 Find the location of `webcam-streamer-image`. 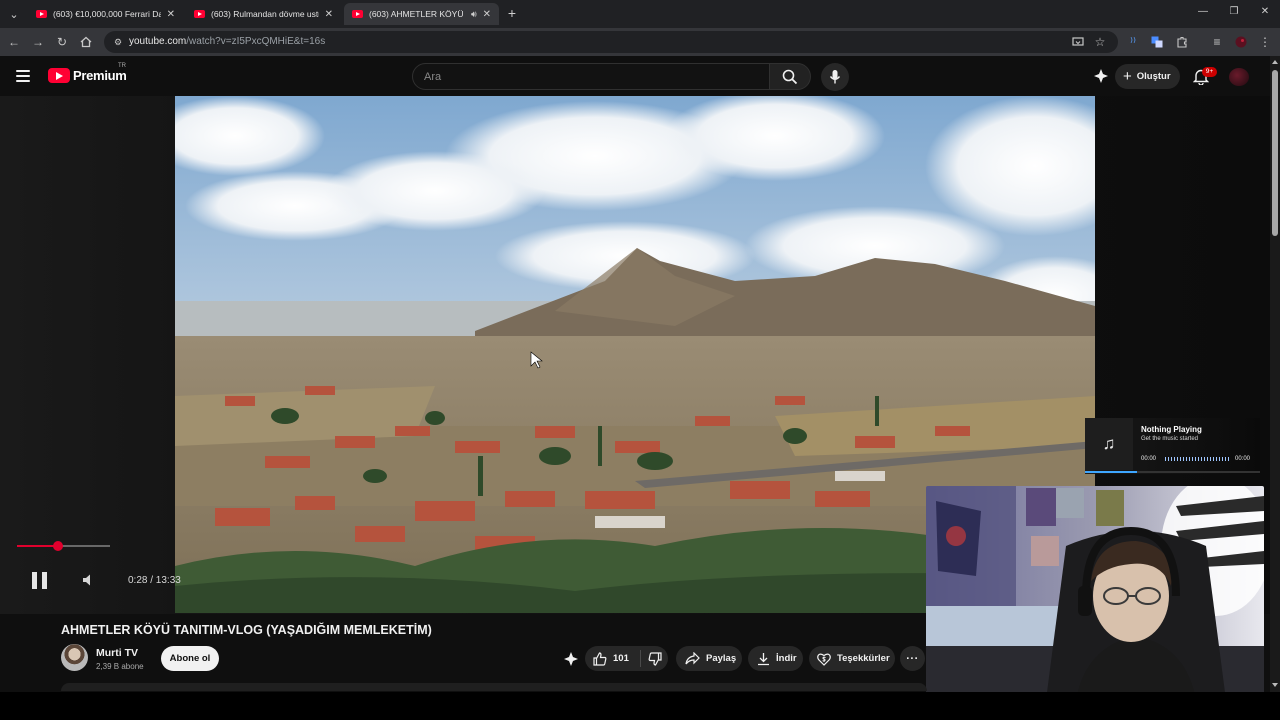

webcam-streamer-image is located at coordinates (1095, 593).